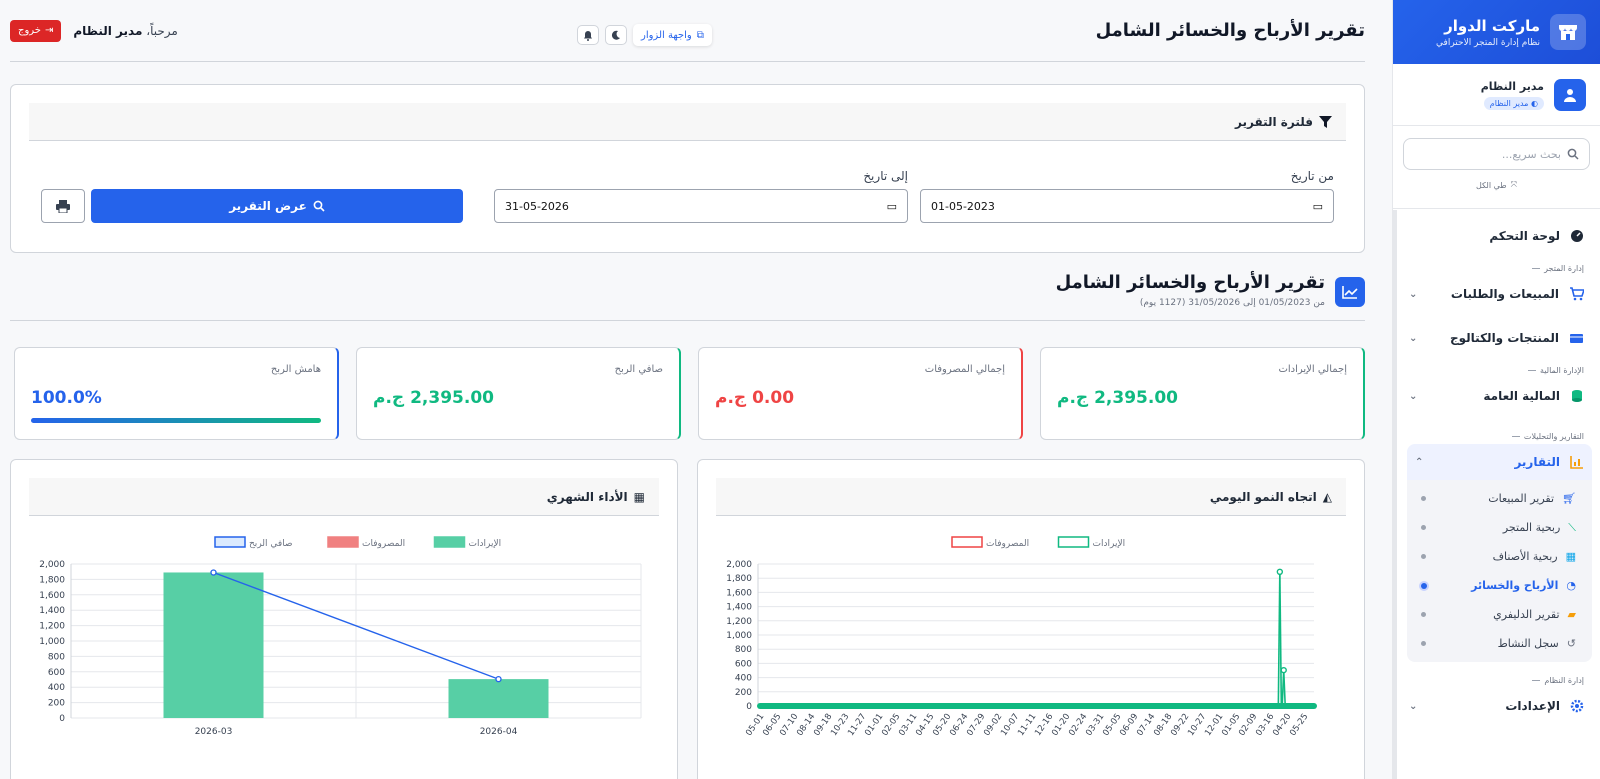 The image size is (1600, 779). What do you see at coordinates (56, 704) in the screenshot?
I see `y-tick-label: 200` at bounding box center [56, 704].